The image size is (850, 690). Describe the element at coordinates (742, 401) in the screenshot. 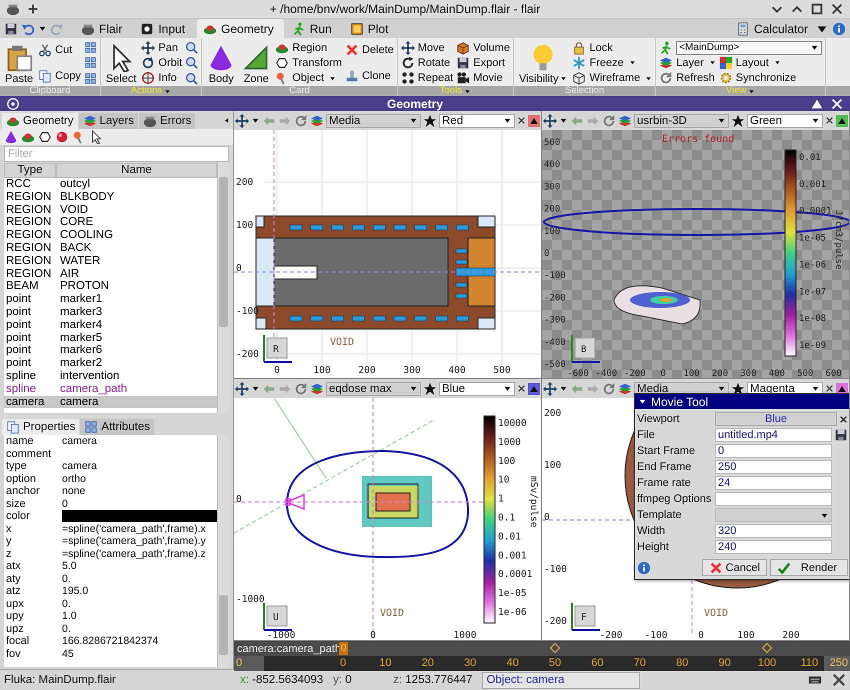

I see `dialog-title-bar: Movie Tool` at that location.